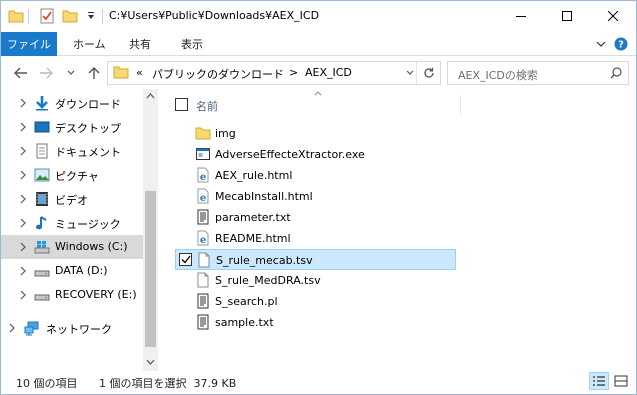 Image resolution: width=637 pixels, height=395 pixels. I want to click on row-checkbox, so click(185, 259).